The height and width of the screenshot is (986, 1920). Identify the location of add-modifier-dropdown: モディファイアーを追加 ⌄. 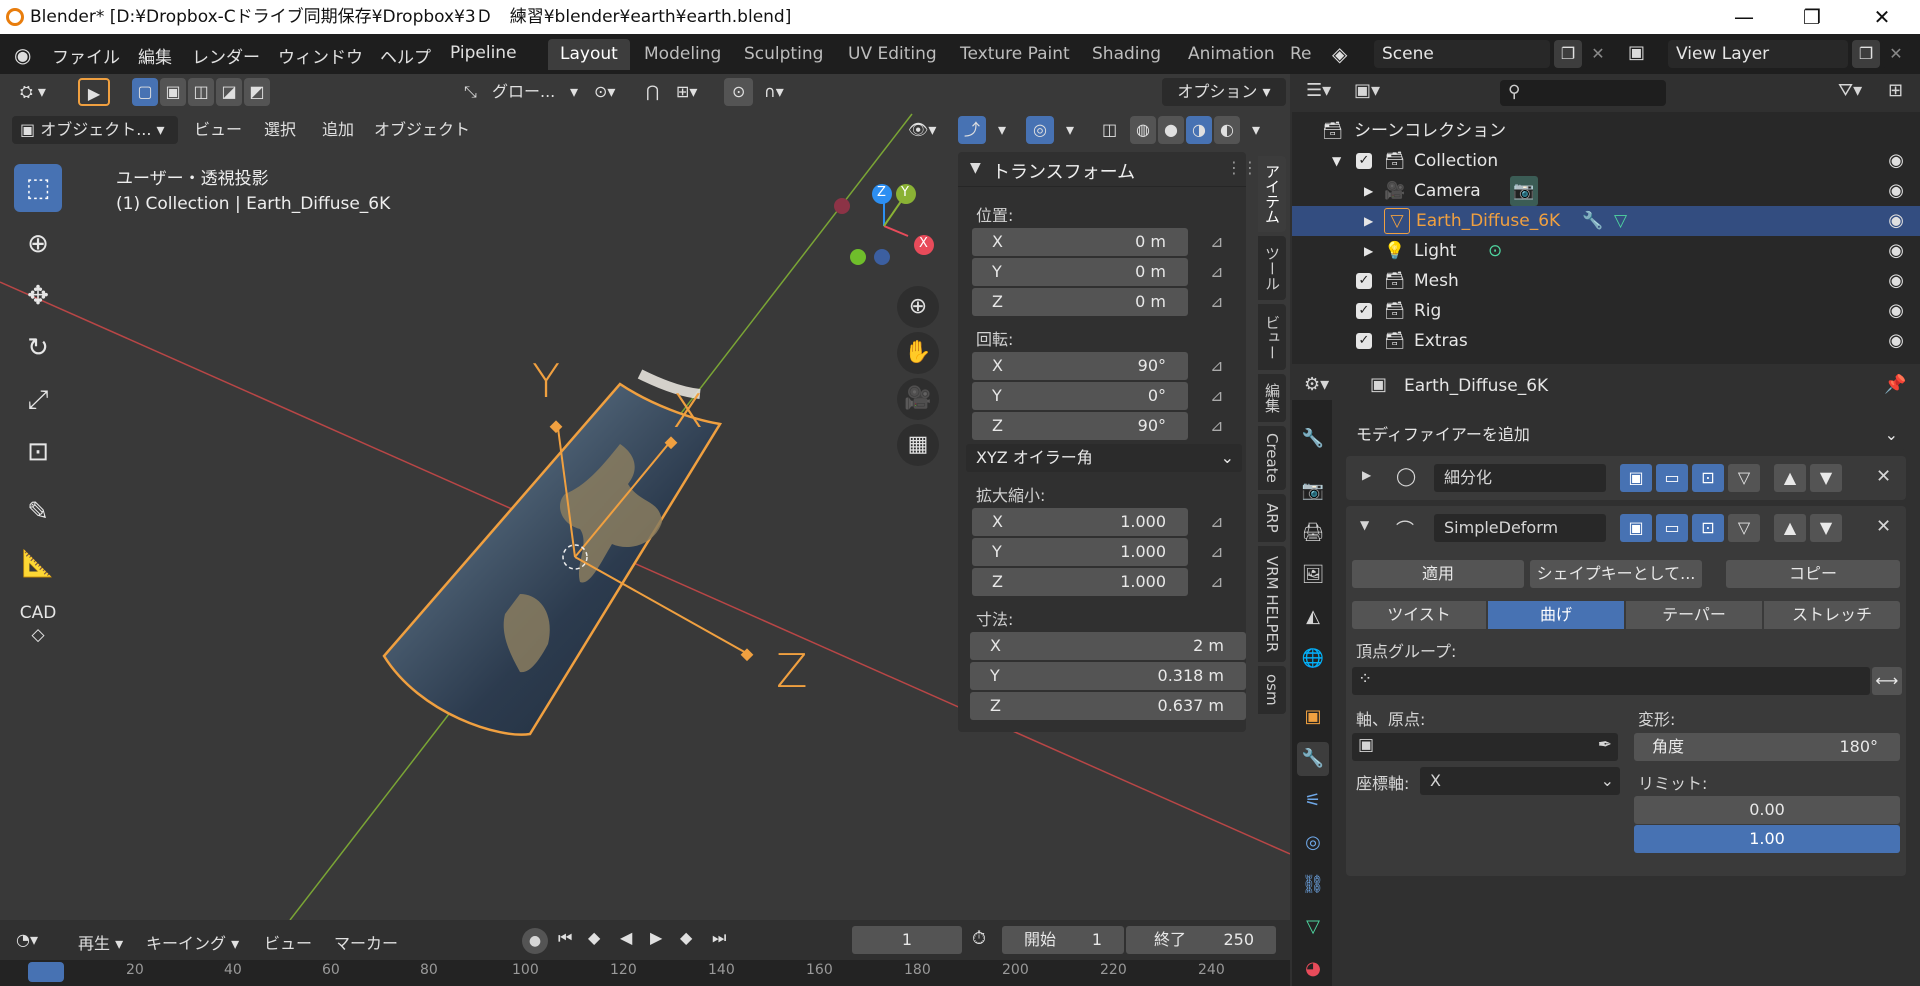
(1626, 435).